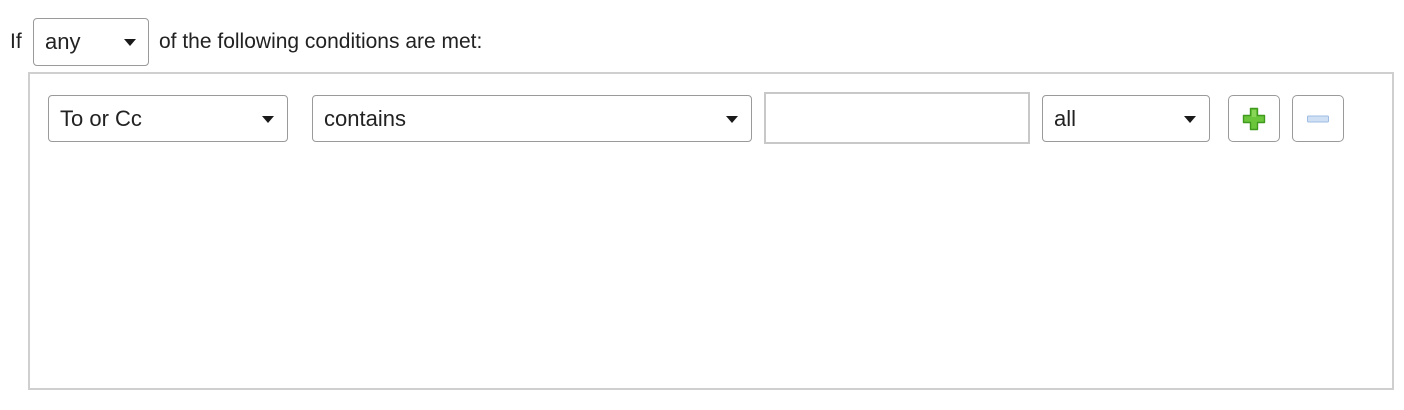 The image size is (1404, 410). What do you see at coordinates (63, 41) in the screenshot?
I see `match-mode-value: any` at bounding box center [63, 41].